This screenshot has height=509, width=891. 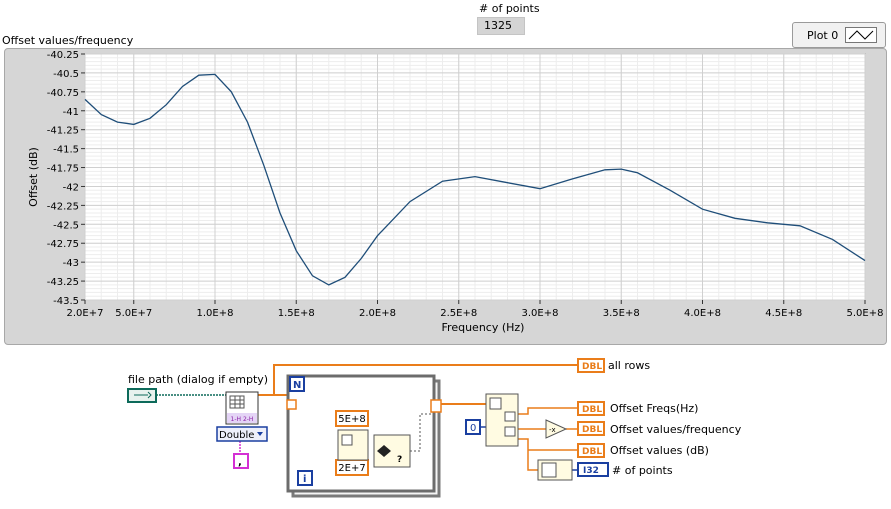 What do you see at coordinates (63, 169) in the screenshot?
I see `y-tick-label: -41.75` at bounding box center [63, 169].